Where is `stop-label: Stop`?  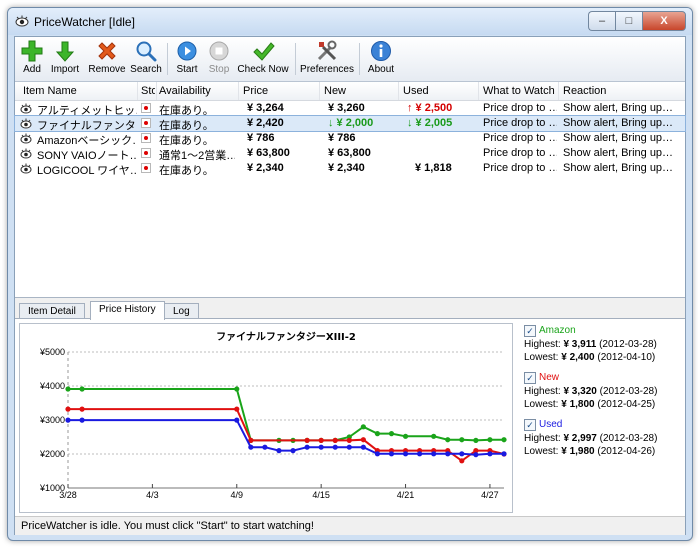
stop-label: Stop is located at coordinates (219, 69).